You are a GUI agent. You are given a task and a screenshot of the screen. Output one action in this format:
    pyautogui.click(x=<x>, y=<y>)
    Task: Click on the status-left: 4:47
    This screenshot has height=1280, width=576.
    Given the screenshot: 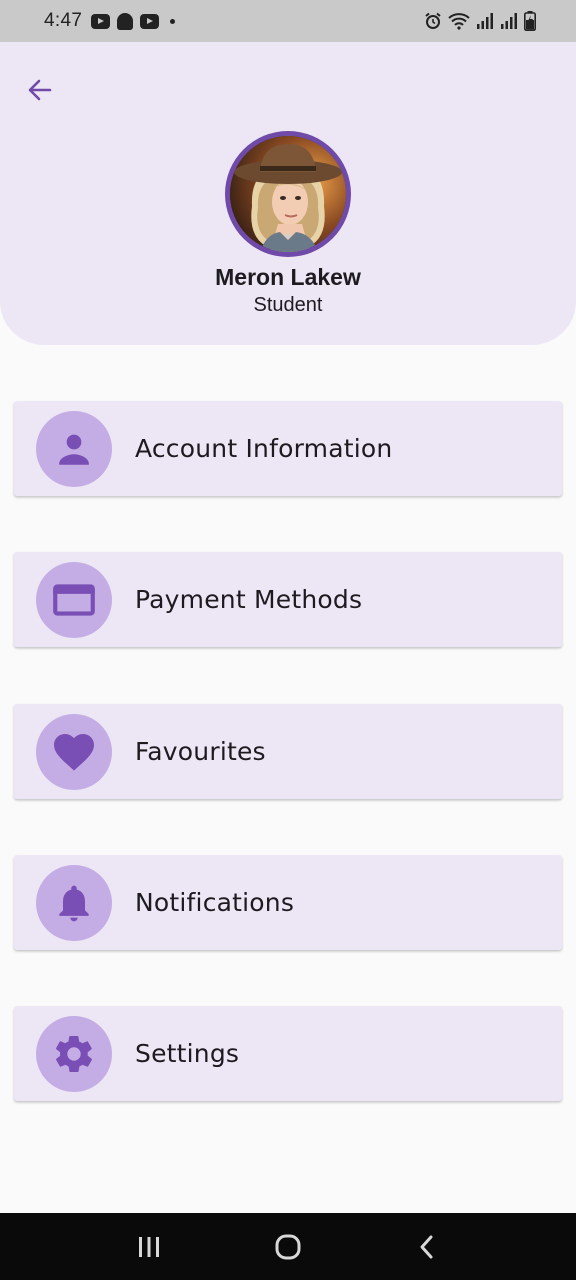 What is the action you would take?
    pyautogui.click(x=110, y=21)
    